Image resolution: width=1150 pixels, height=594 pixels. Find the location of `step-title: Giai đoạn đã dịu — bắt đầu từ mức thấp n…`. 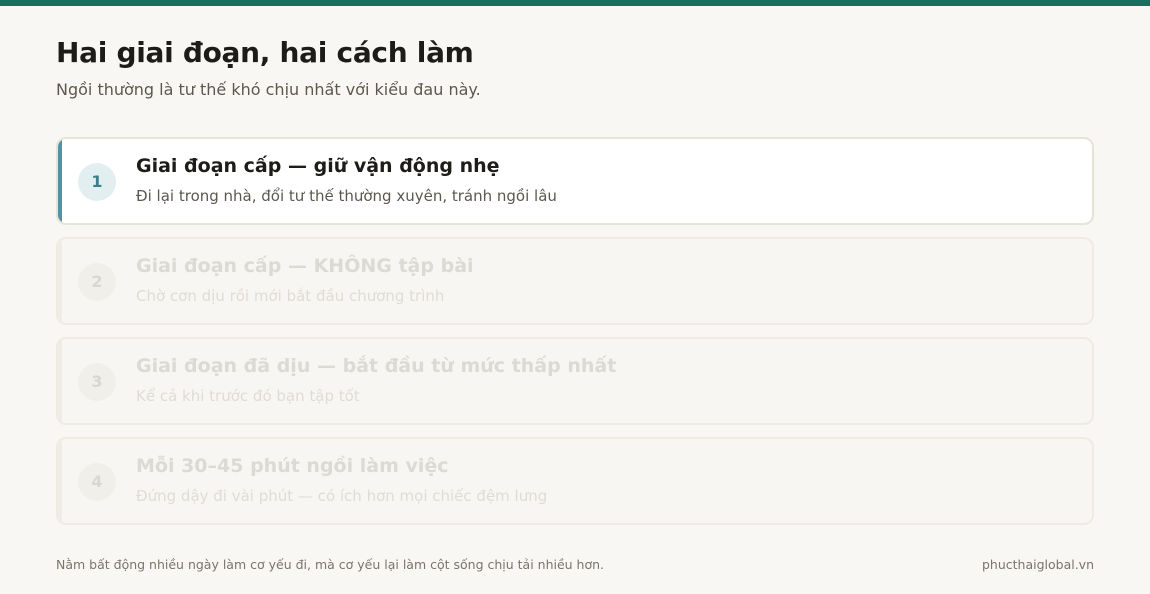

step-title: Giai đoạn đã dịu — bắt đầu từ mức thấp n… is located at coordinates (376, 366).